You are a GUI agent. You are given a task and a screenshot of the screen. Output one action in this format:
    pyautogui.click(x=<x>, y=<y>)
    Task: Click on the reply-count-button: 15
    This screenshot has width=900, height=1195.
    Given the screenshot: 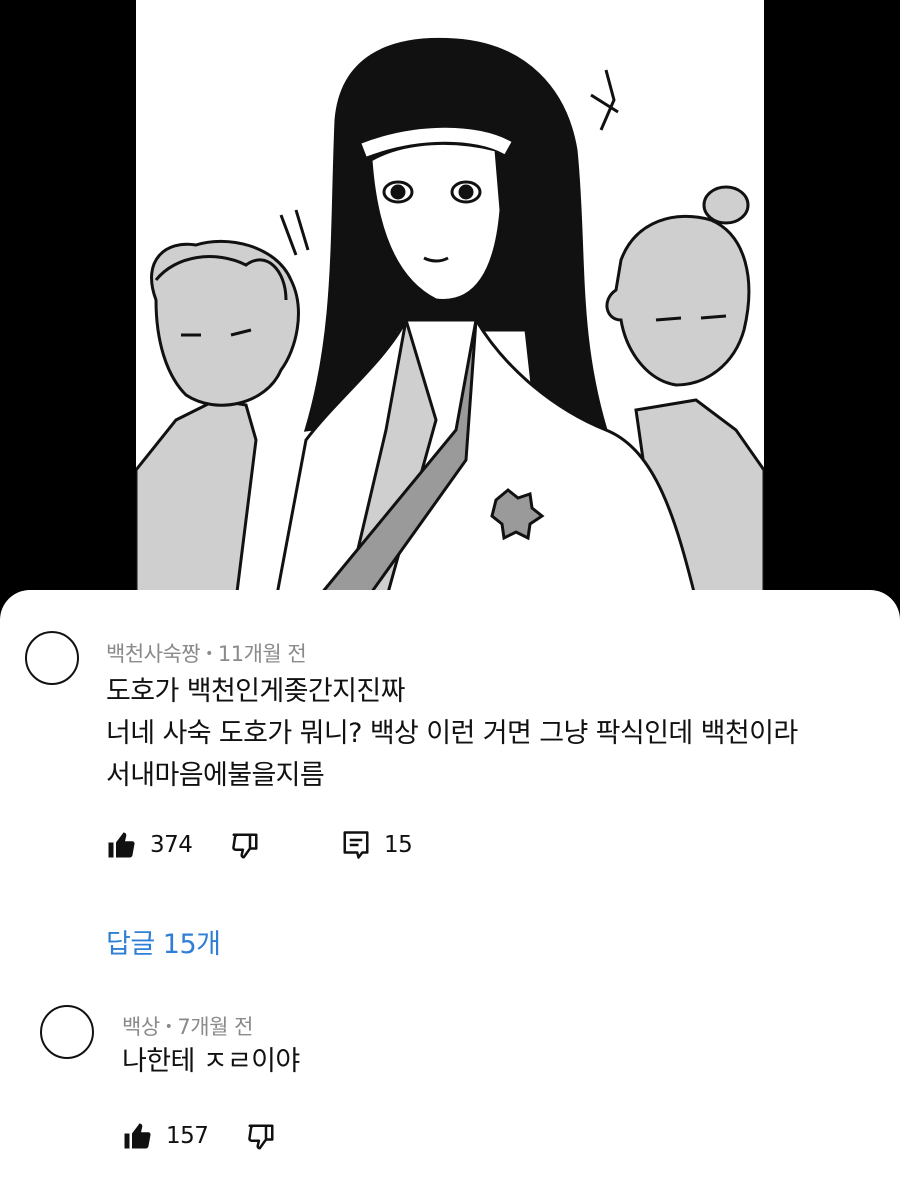 What is the action you would take?
    pyautogui.click(x=377, y=845)
    